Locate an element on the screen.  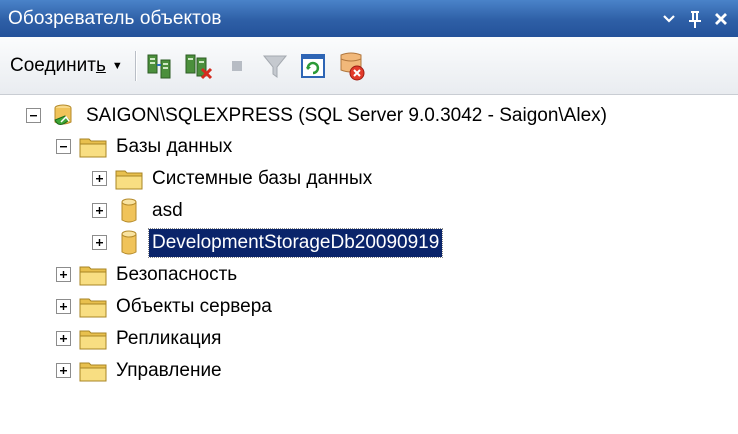
filter-icon is located at coordinates (274, 66).